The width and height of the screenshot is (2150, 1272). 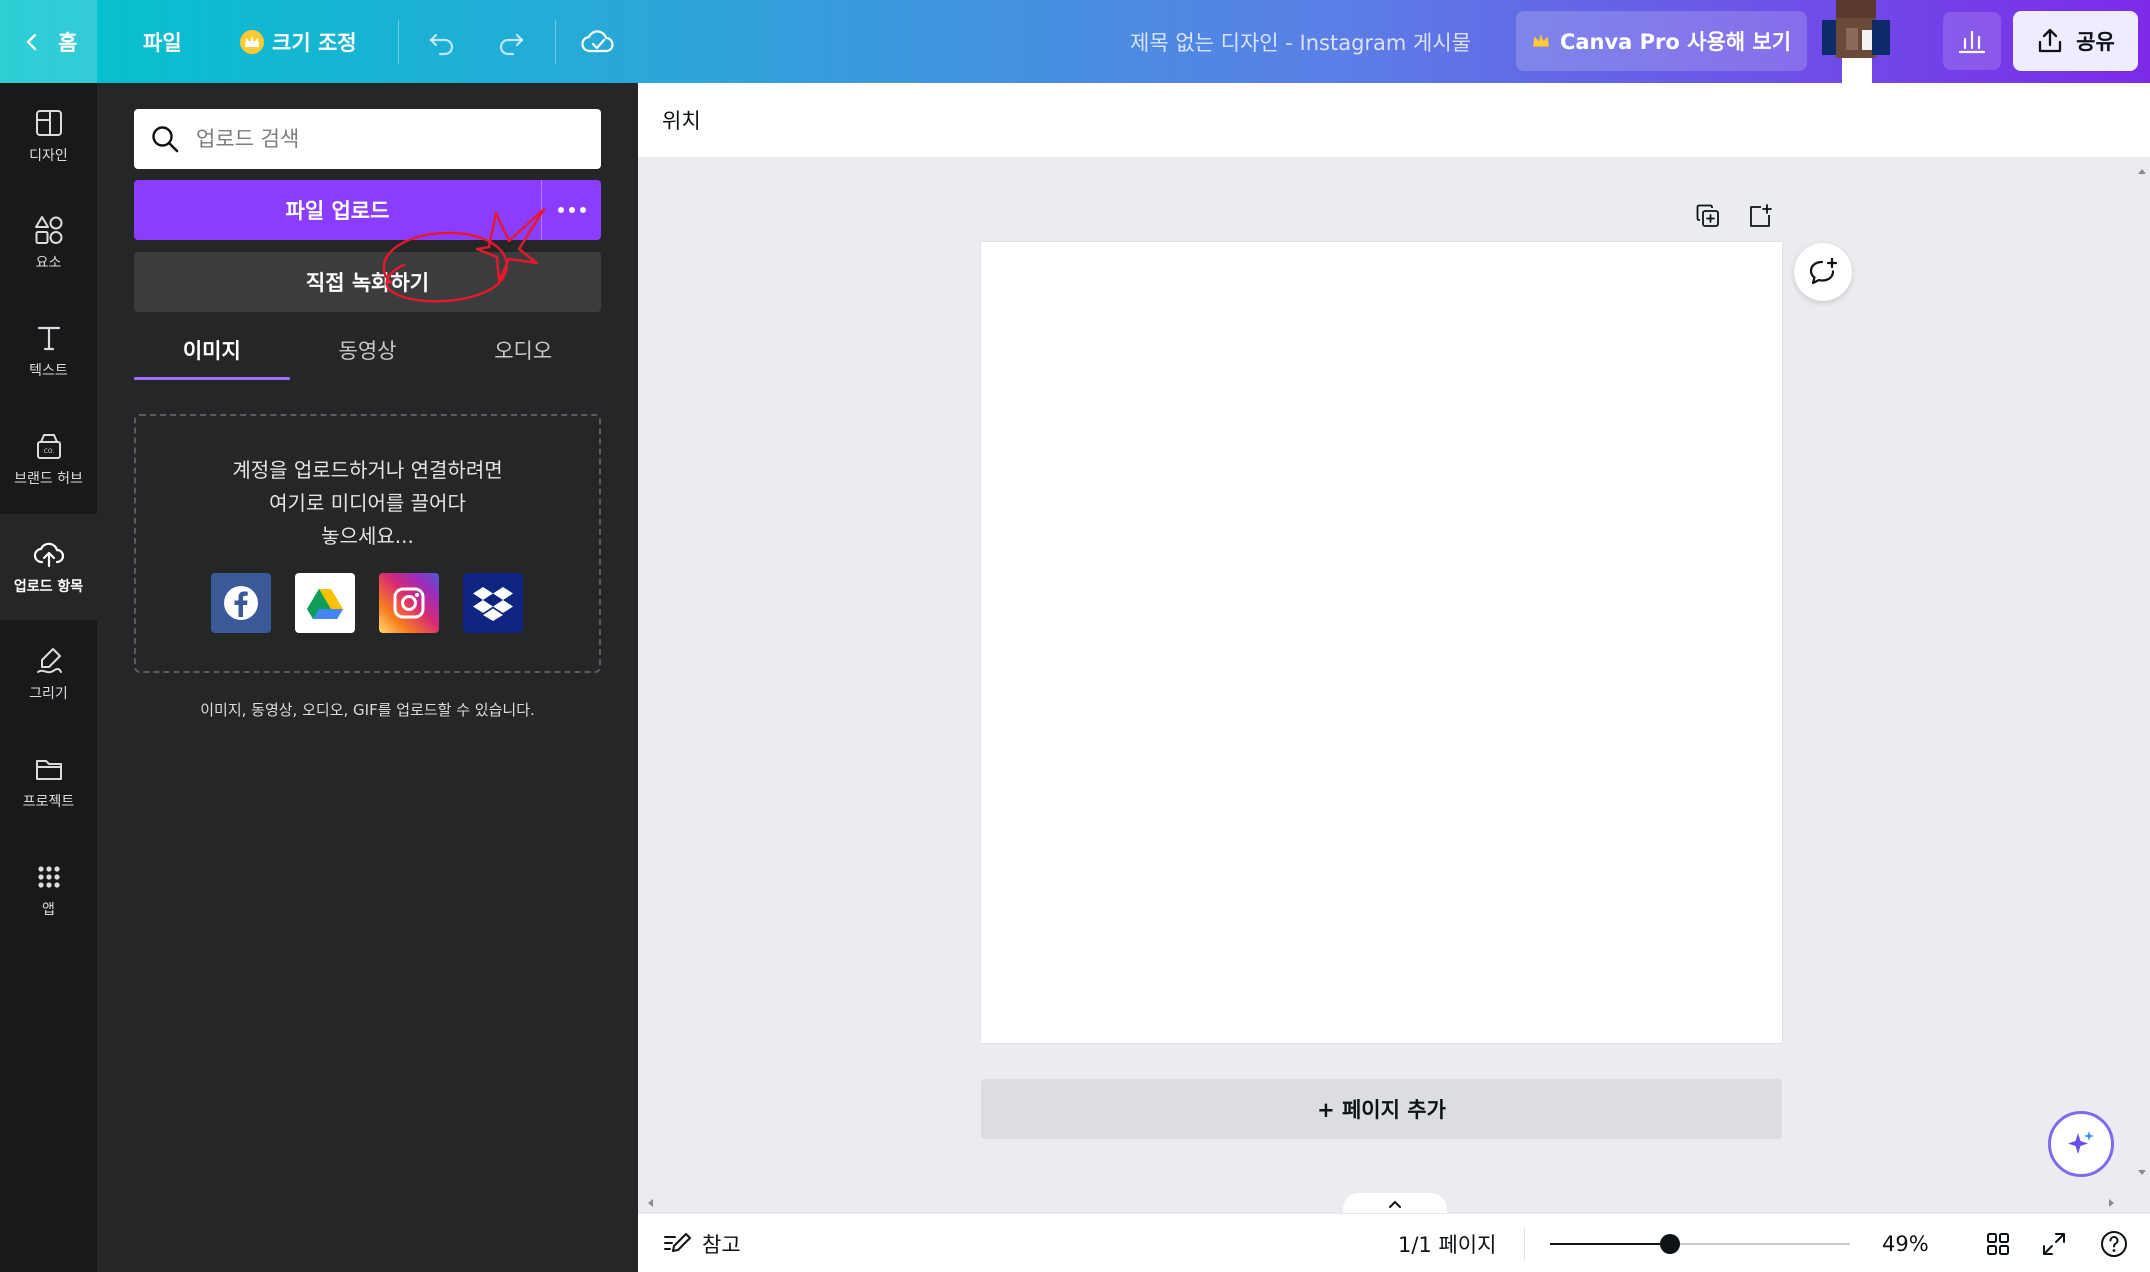 What do you see at coordinates (48, 230) in the screenshot?
I see `shapes-icon` at bounding box center [48, 230].